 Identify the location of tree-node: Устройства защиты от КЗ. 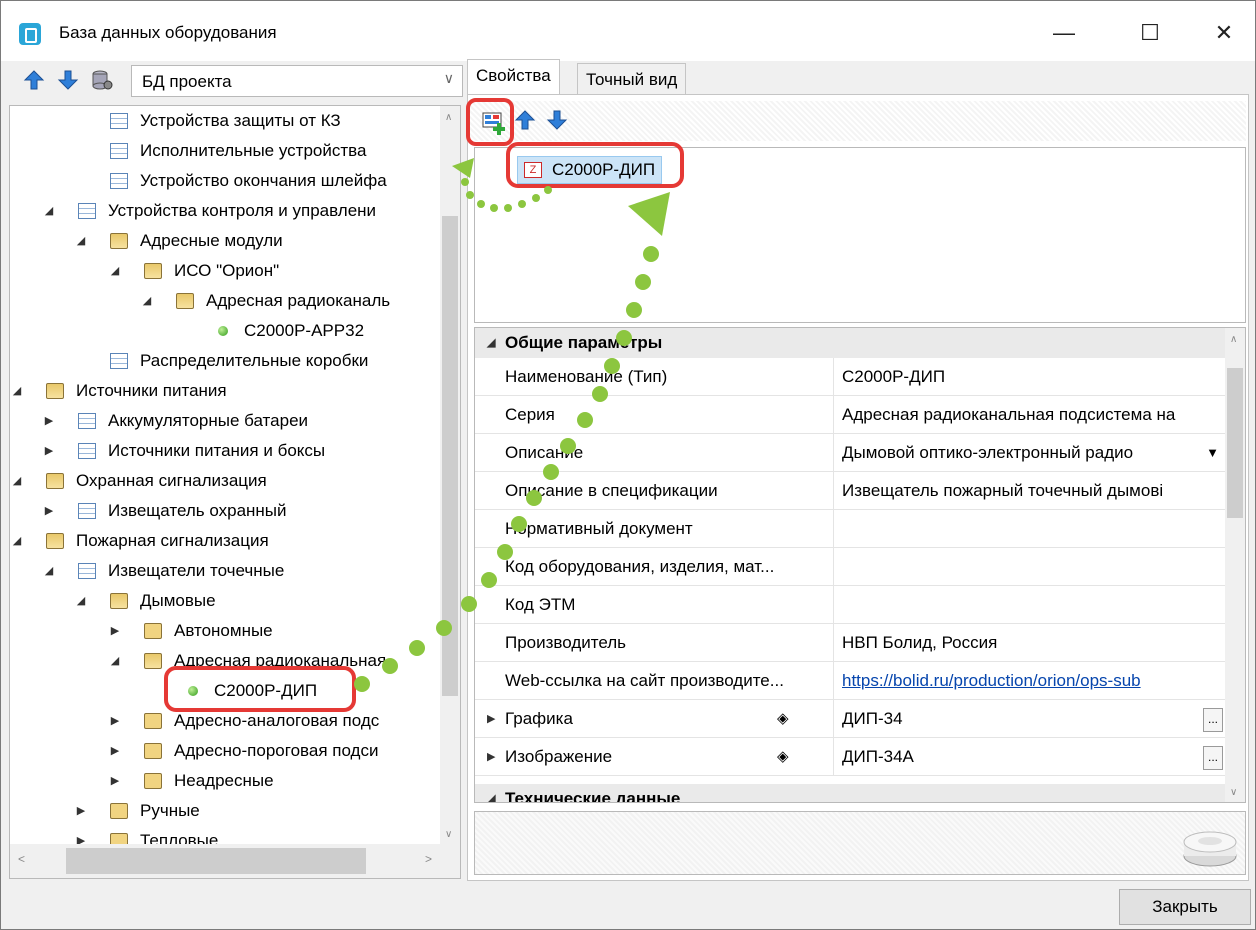
(220, 121).